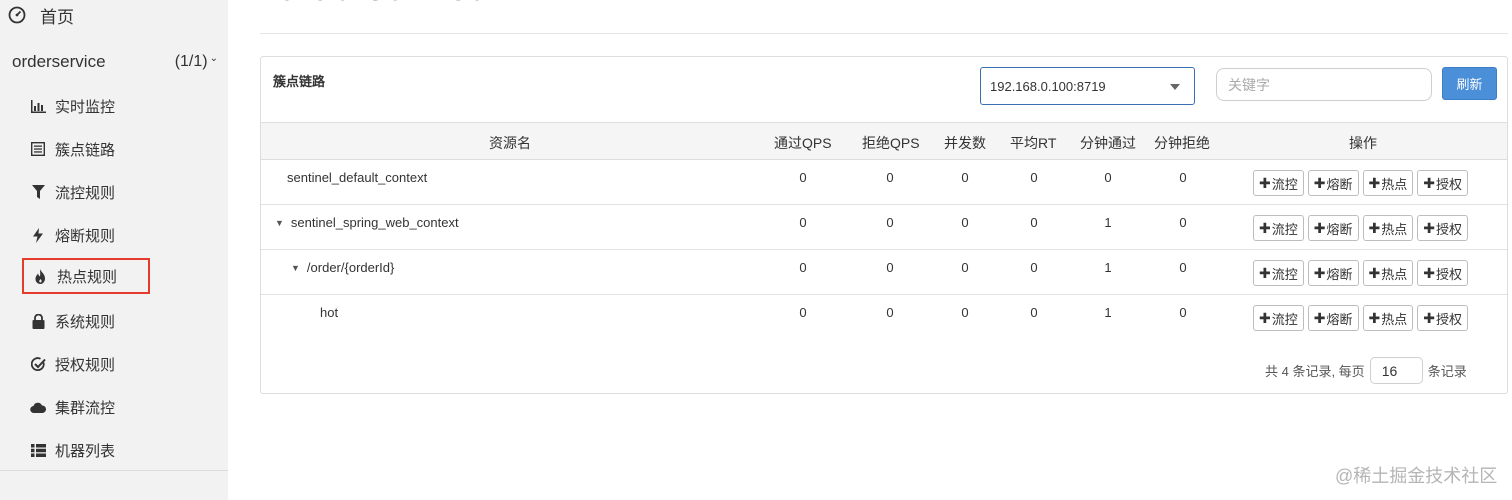  Describe the element at coordinates (1108, 177) in the screenshot. I see `minute-pass-cell: 0` at that location.